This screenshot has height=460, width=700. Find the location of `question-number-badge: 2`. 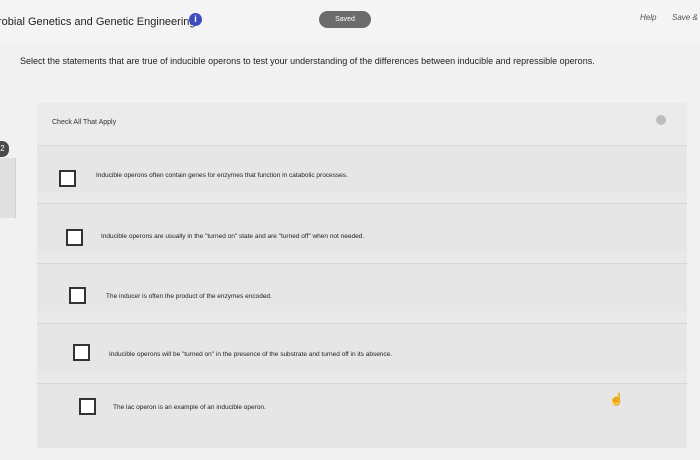

question-number-badge: 2 is located at coordinates (4, 149).